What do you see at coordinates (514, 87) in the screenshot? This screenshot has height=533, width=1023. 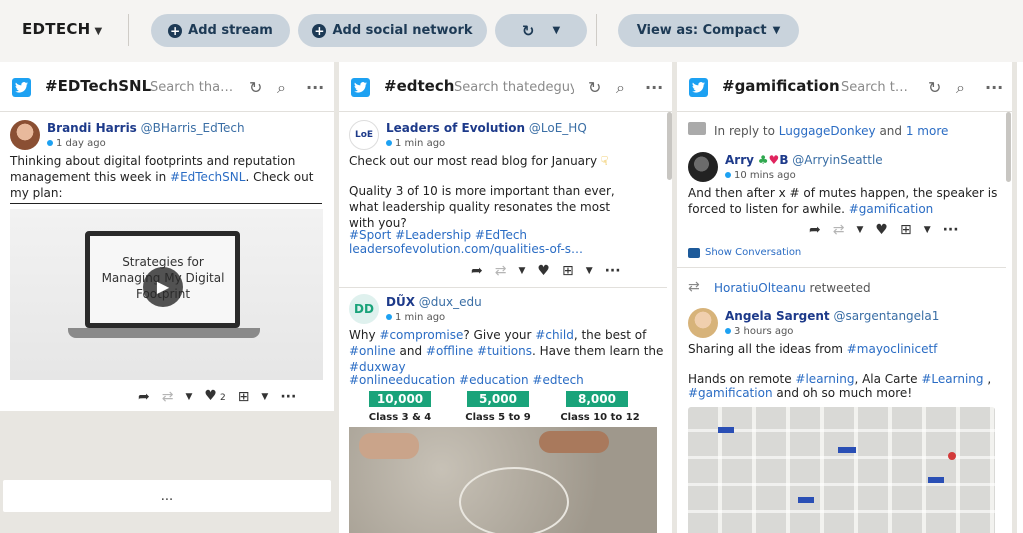 I see `column-search-term: Search thatedeguy` at bounding box center [514, 87].